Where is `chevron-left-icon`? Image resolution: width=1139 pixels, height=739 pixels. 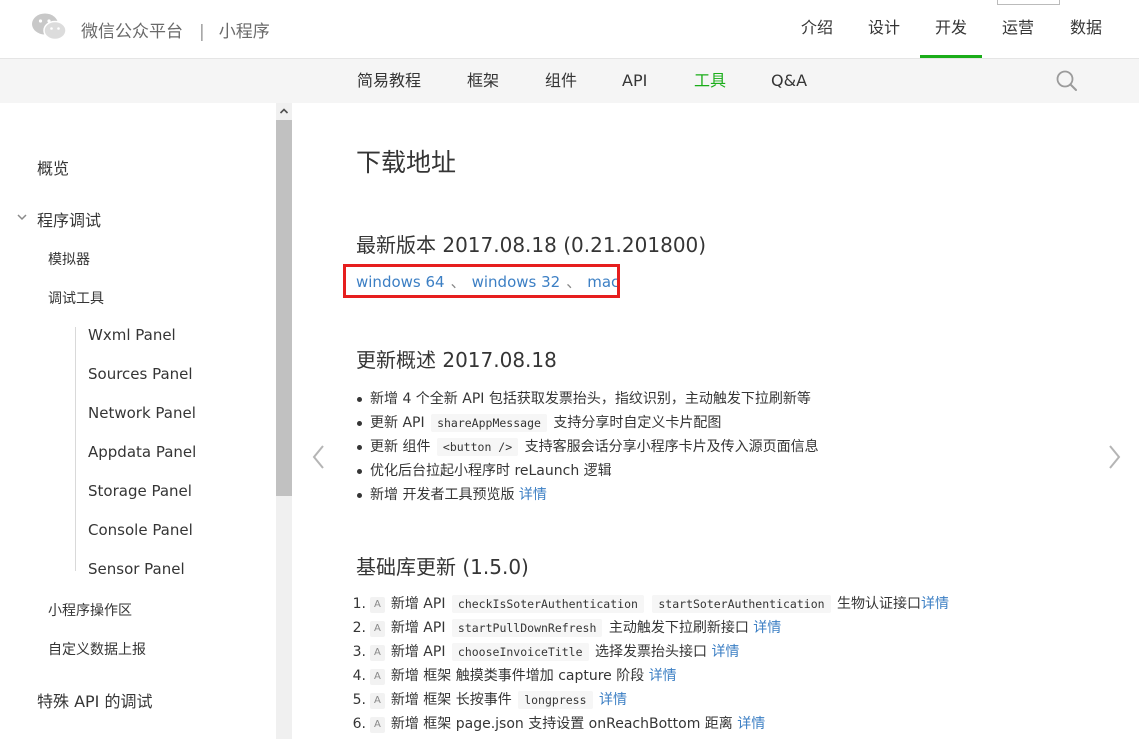
chevron-left-icon is located at coordinates (319, 457).